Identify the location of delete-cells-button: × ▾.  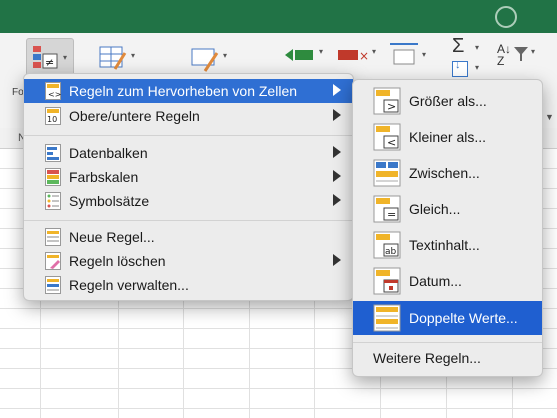
(358, 55).